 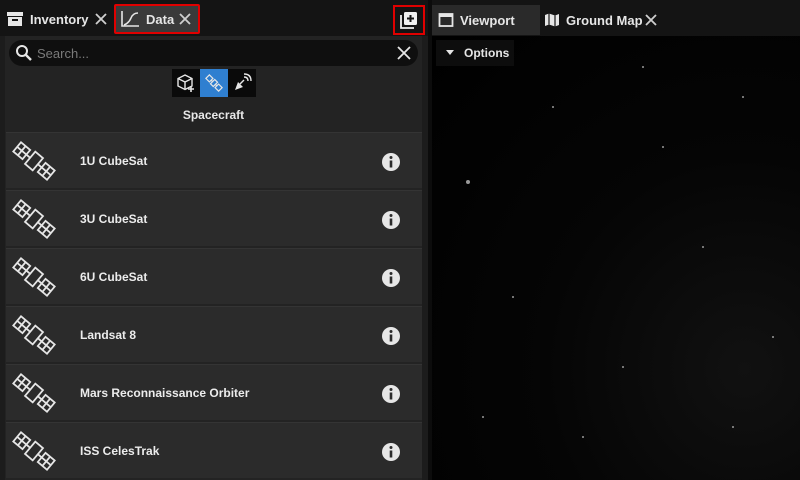 What do you see at coordinates (404, 53) in the screenshot?
I see `clear-search-icon` at bounding box center [404, 53].